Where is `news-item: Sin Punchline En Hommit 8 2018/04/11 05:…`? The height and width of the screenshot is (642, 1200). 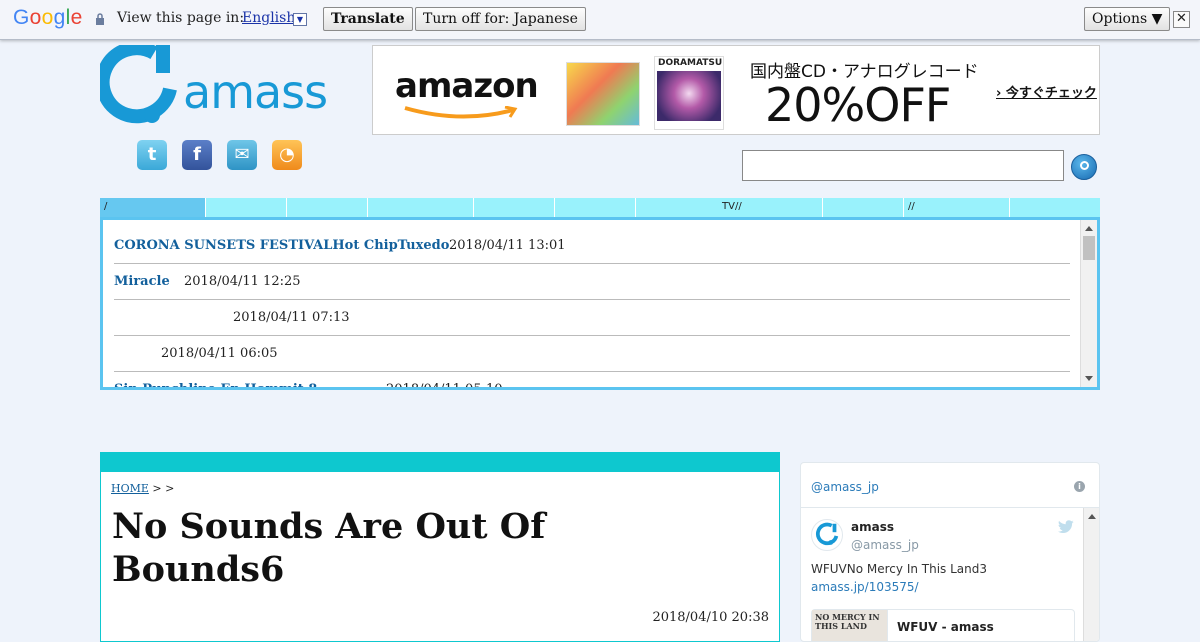
news-item: Sin Punchline En Hommit 8 2018/04/11 05:… is located at coordinates (592, 381).